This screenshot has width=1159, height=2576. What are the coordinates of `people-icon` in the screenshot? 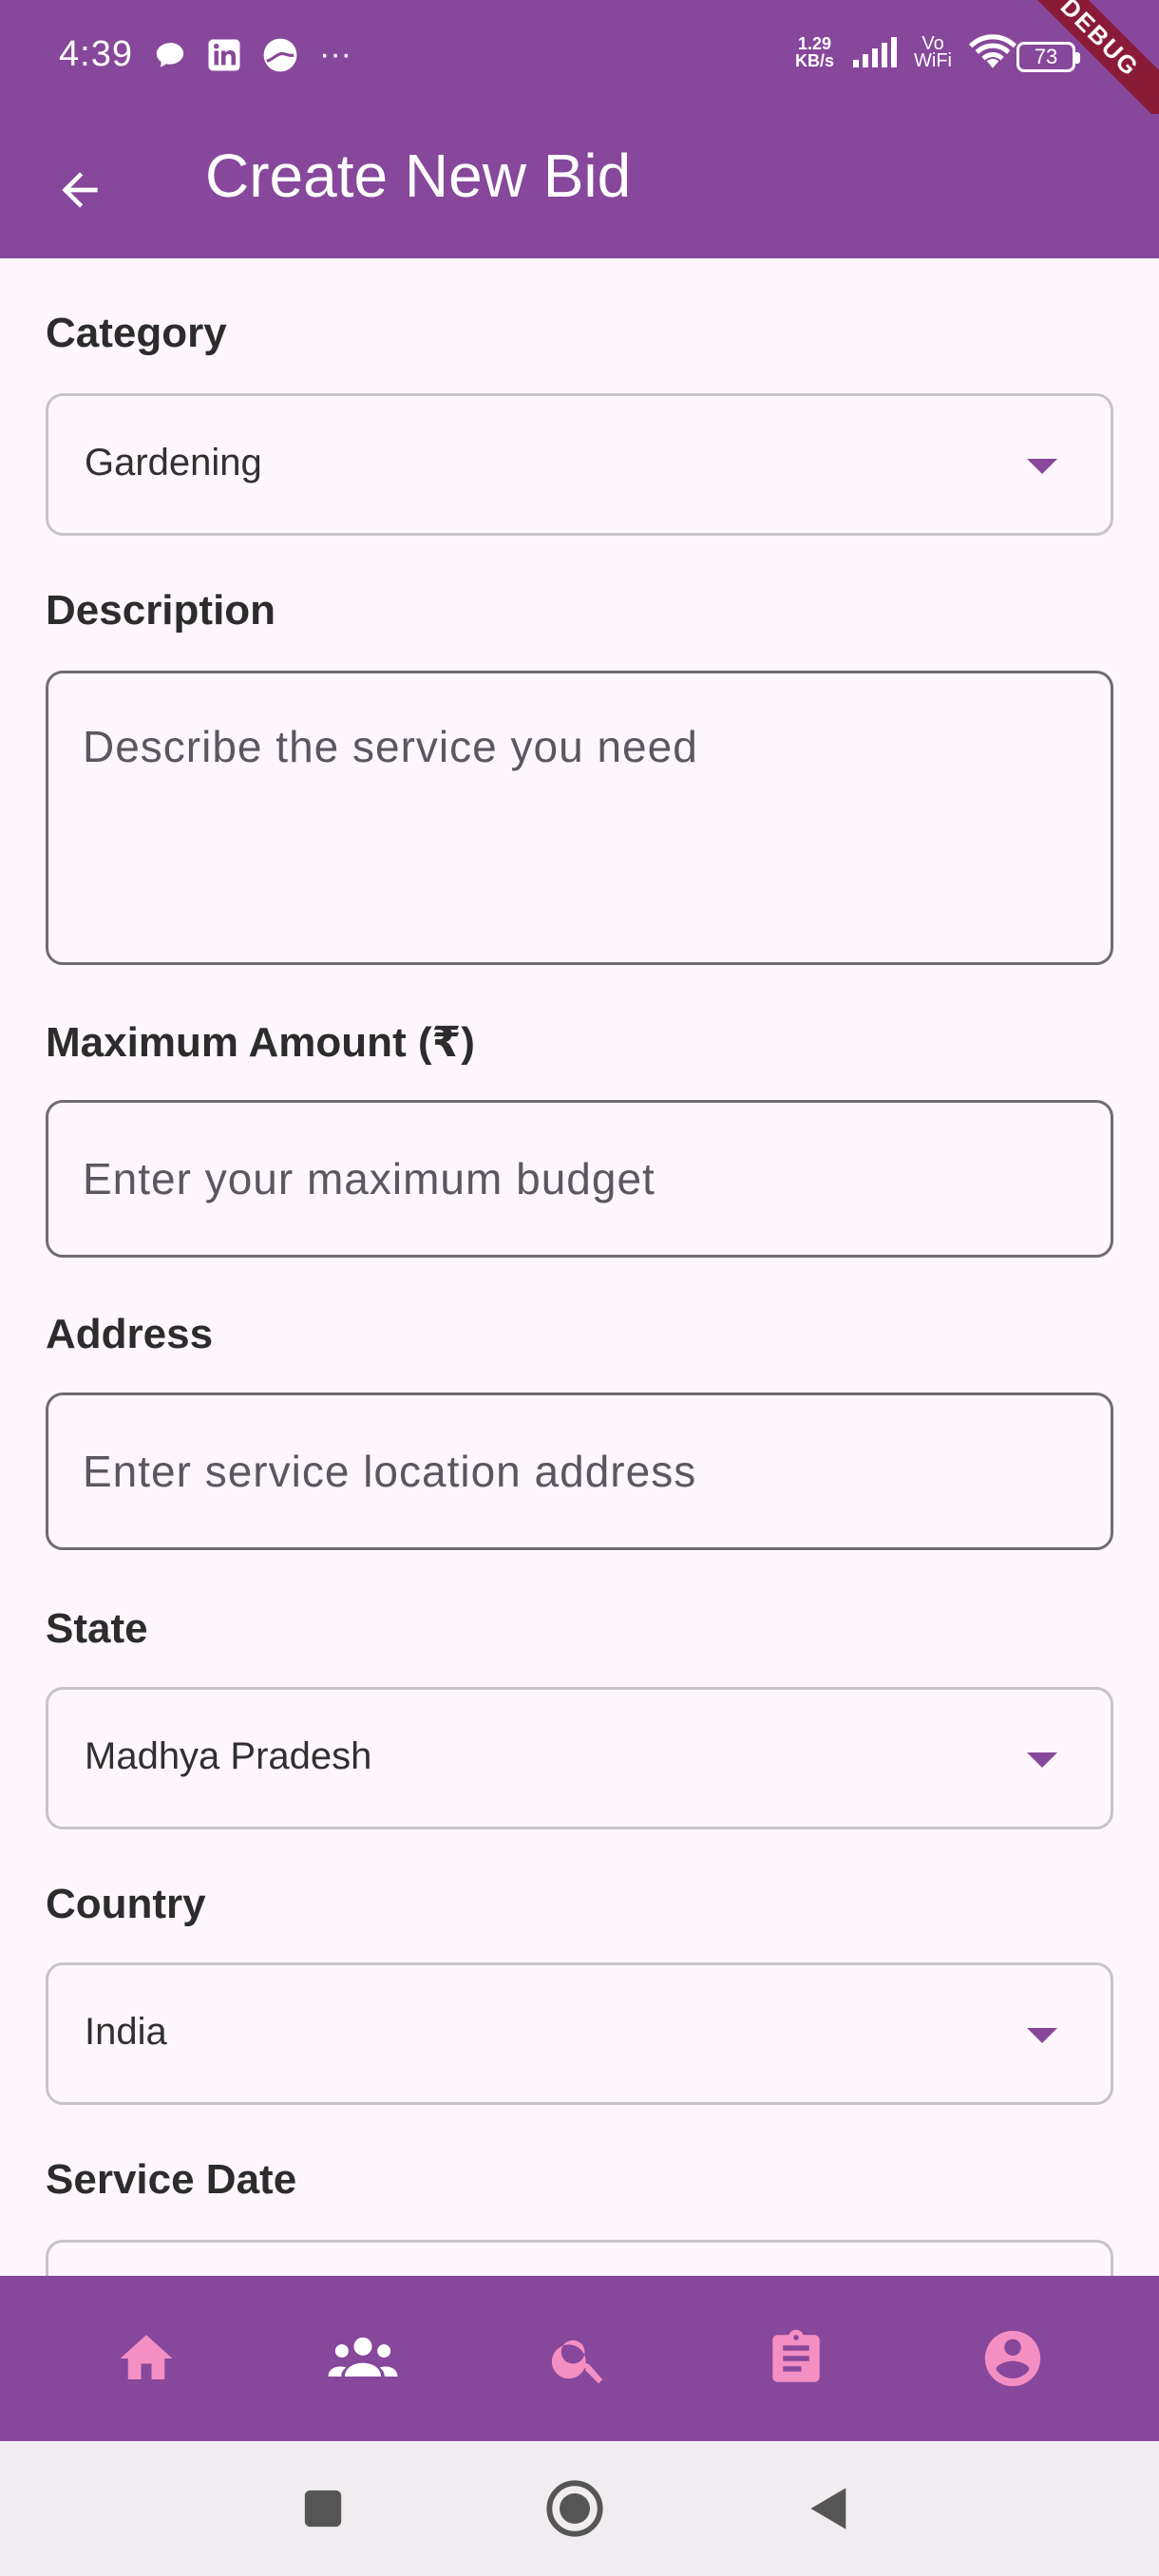 It's located at (363, 2357).